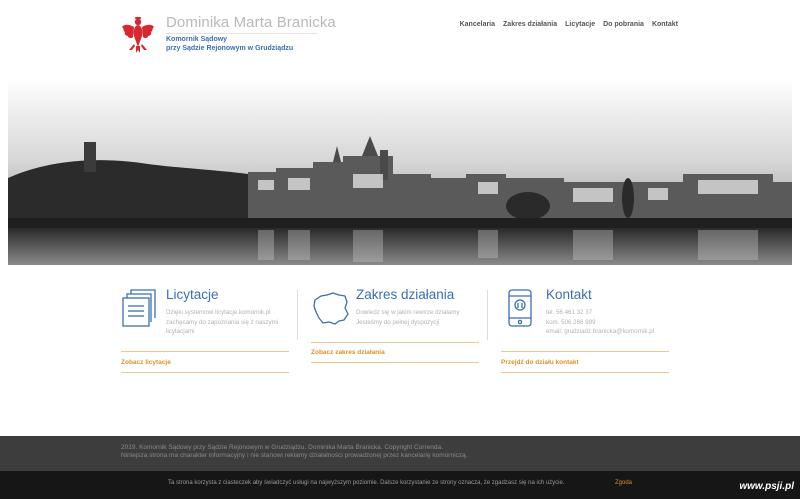 This screenshot has height=499, width=800. What do you see at coordinates (766, 486) in the screenshot?
I see `watermark: www.psji.pl` at bounding box center [766, 486].